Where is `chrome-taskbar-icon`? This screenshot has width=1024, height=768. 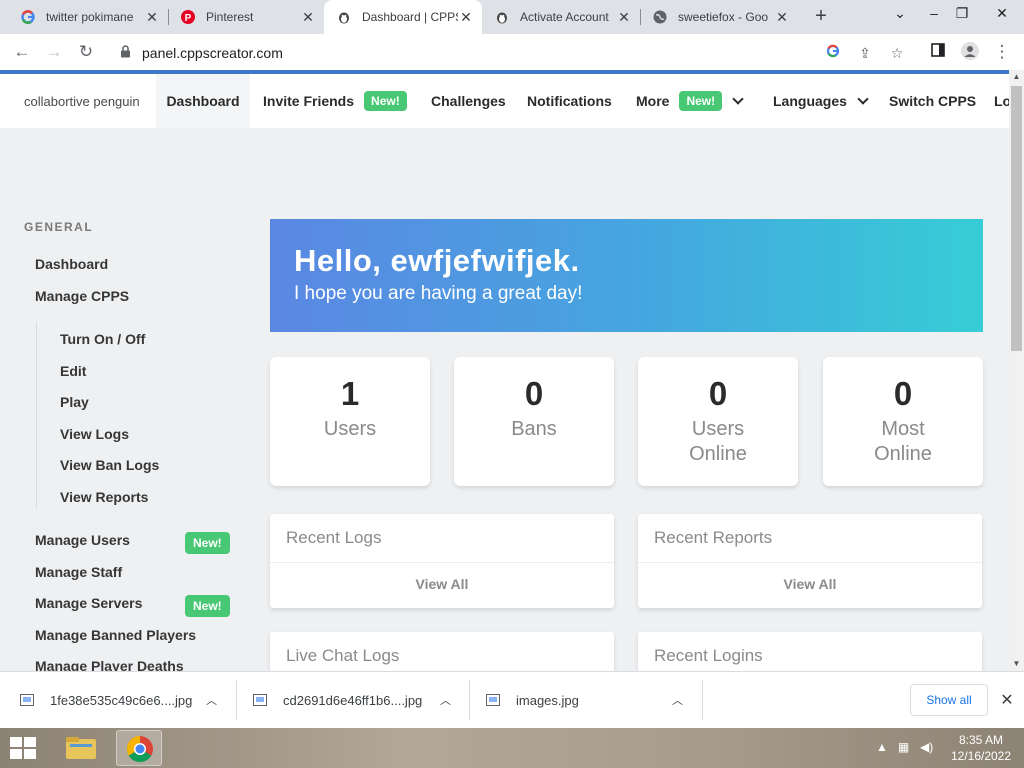
chrome-taskbar-icon is located at coordinates (139, 748).